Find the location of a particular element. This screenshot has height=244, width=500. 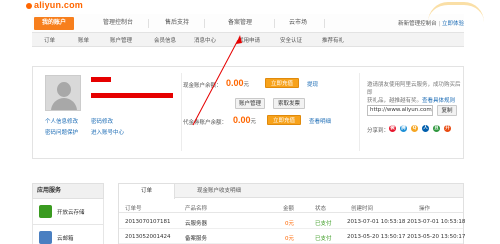

edit-profile-link: 个人信息修改 is located at coordinates (61, 121).